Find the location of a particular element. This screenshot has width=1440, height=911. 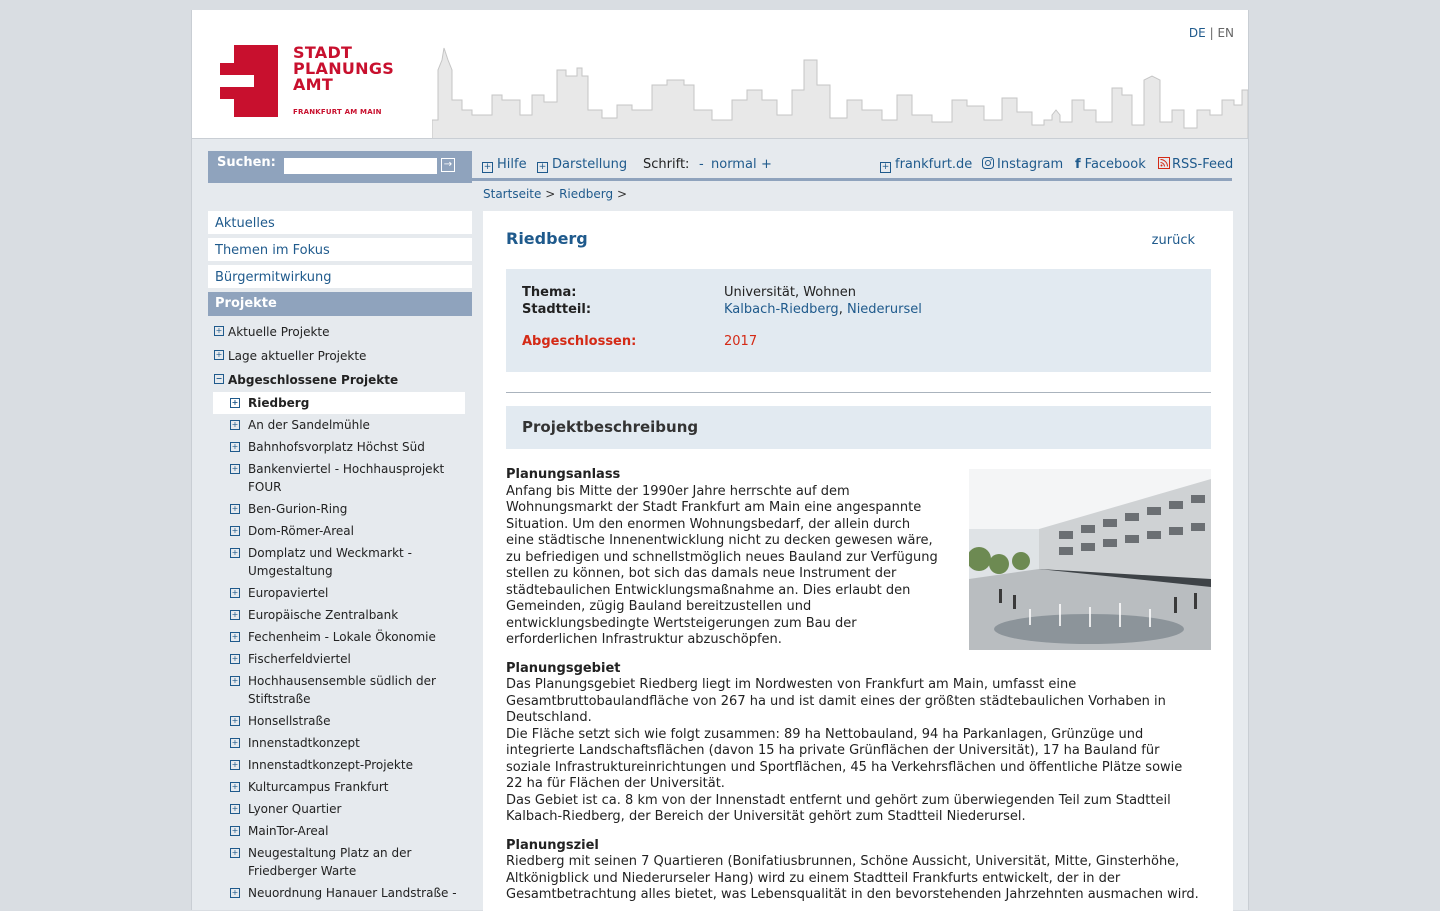

leaf-item: + Riedberg is located at coordinates (339, 403).